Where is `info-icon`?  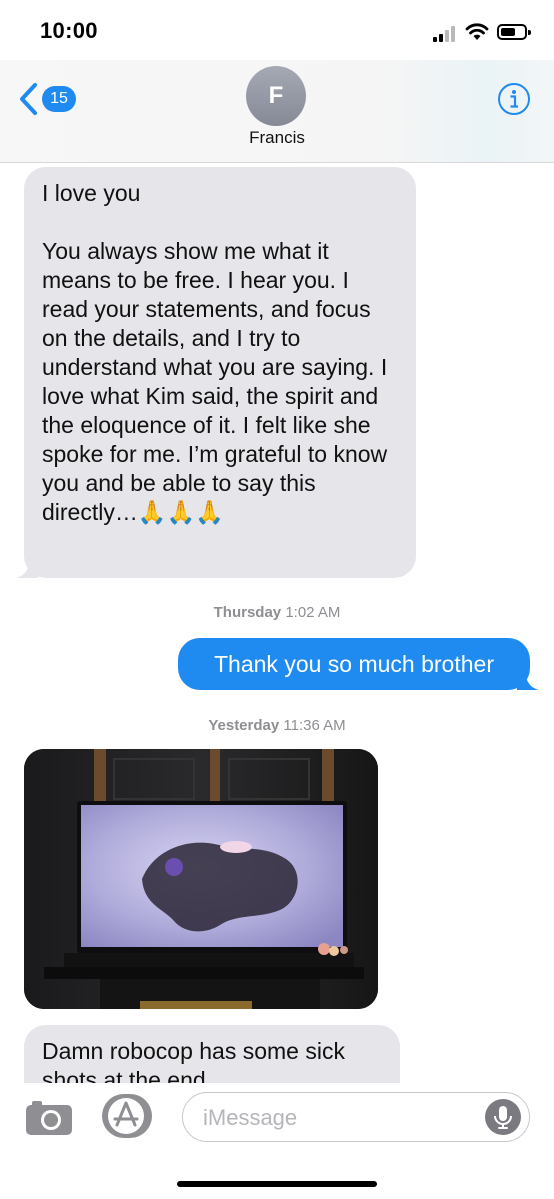
info-icon is located at coordinates (514, 99).